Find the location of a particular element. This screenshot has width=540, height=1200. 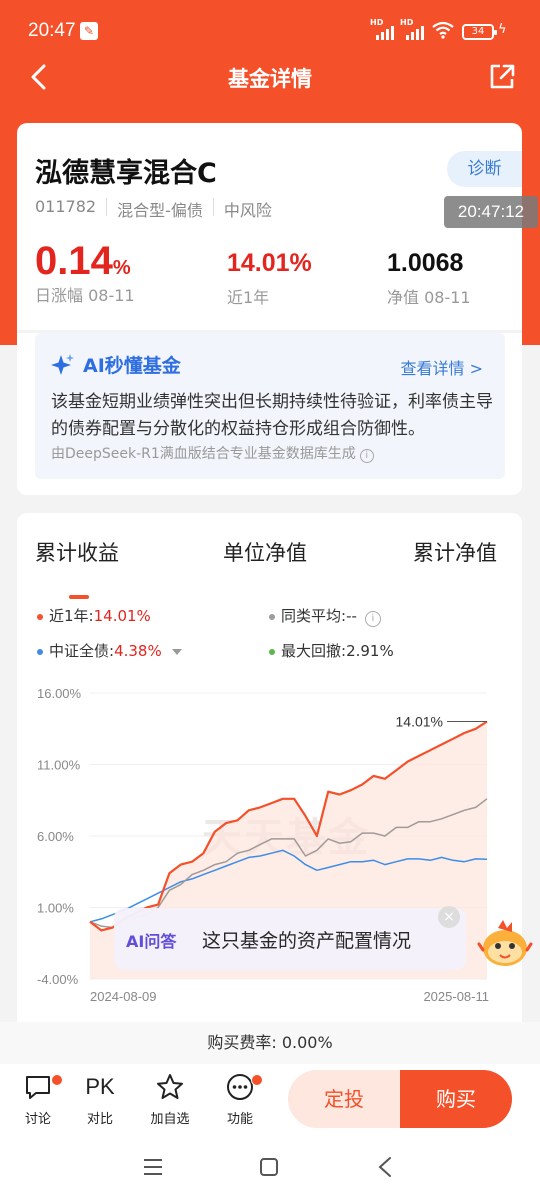

share-icon is located at coordinates (502, 77).